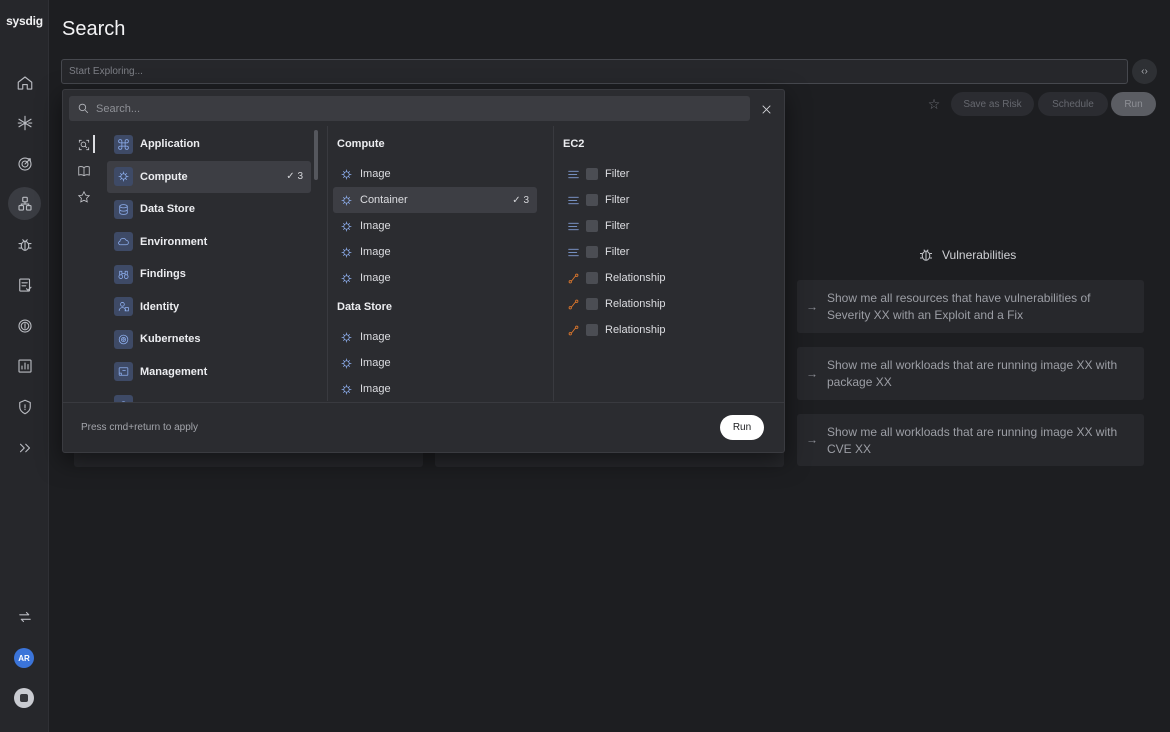  Describe the element at coordinates (1133, 104) in the screenshot. I see `run-button: Run` at that location.